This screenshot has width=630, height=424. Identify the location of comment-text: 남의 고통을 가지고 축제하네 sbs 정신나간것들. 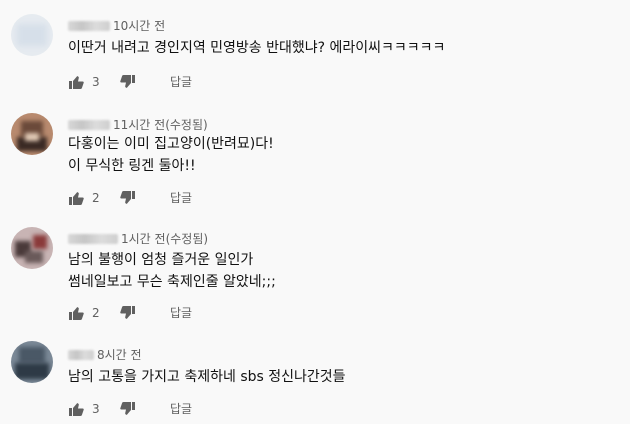
(207, 377).